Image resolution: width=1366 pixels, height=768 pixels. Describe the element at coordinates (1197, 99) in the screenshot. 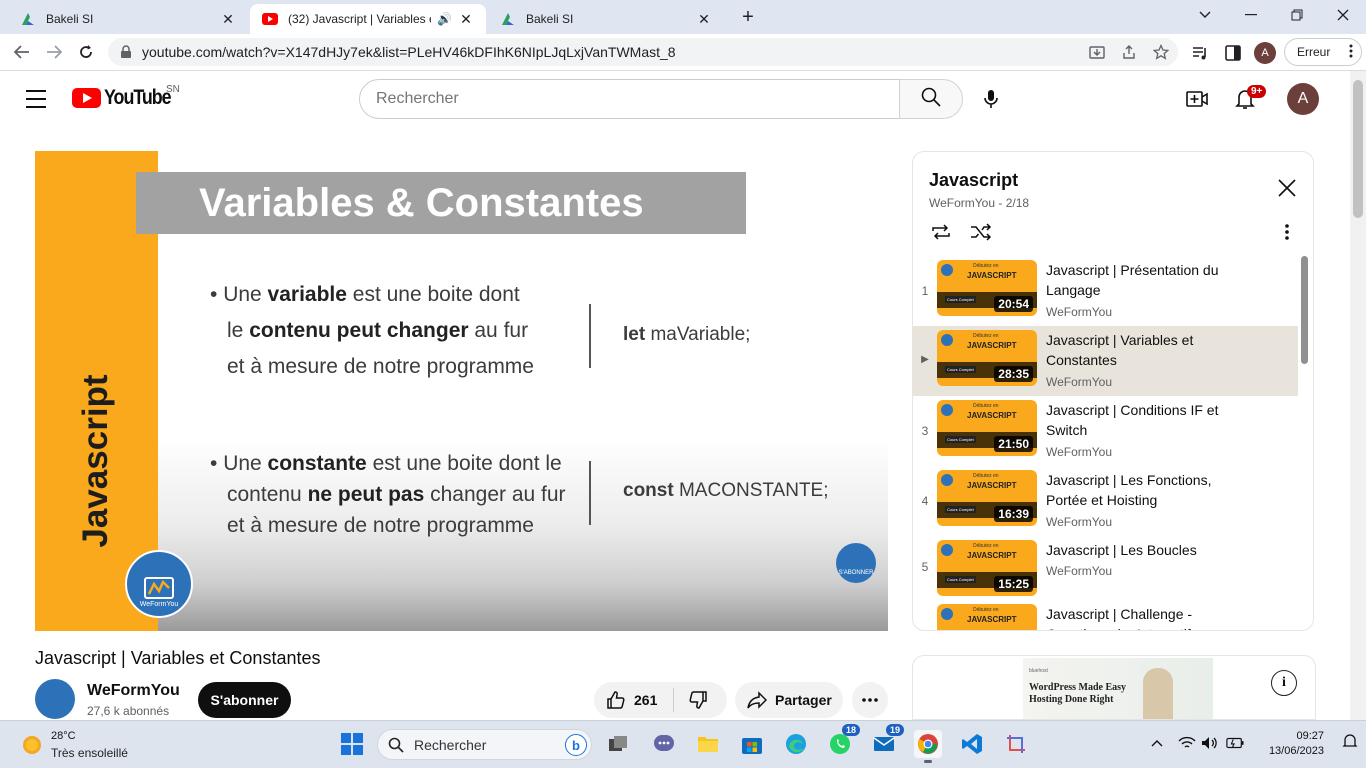

I see `create-video-icon` at that location.